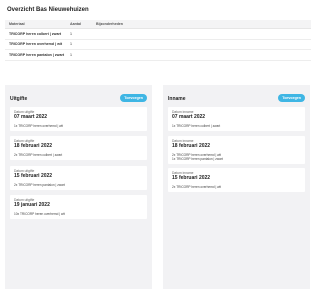 This screenshot has width=320, height=293. Describe the element at coordinates (75, 24) in the screenshot. I see `column-header-aantal: Aantal` at that location.